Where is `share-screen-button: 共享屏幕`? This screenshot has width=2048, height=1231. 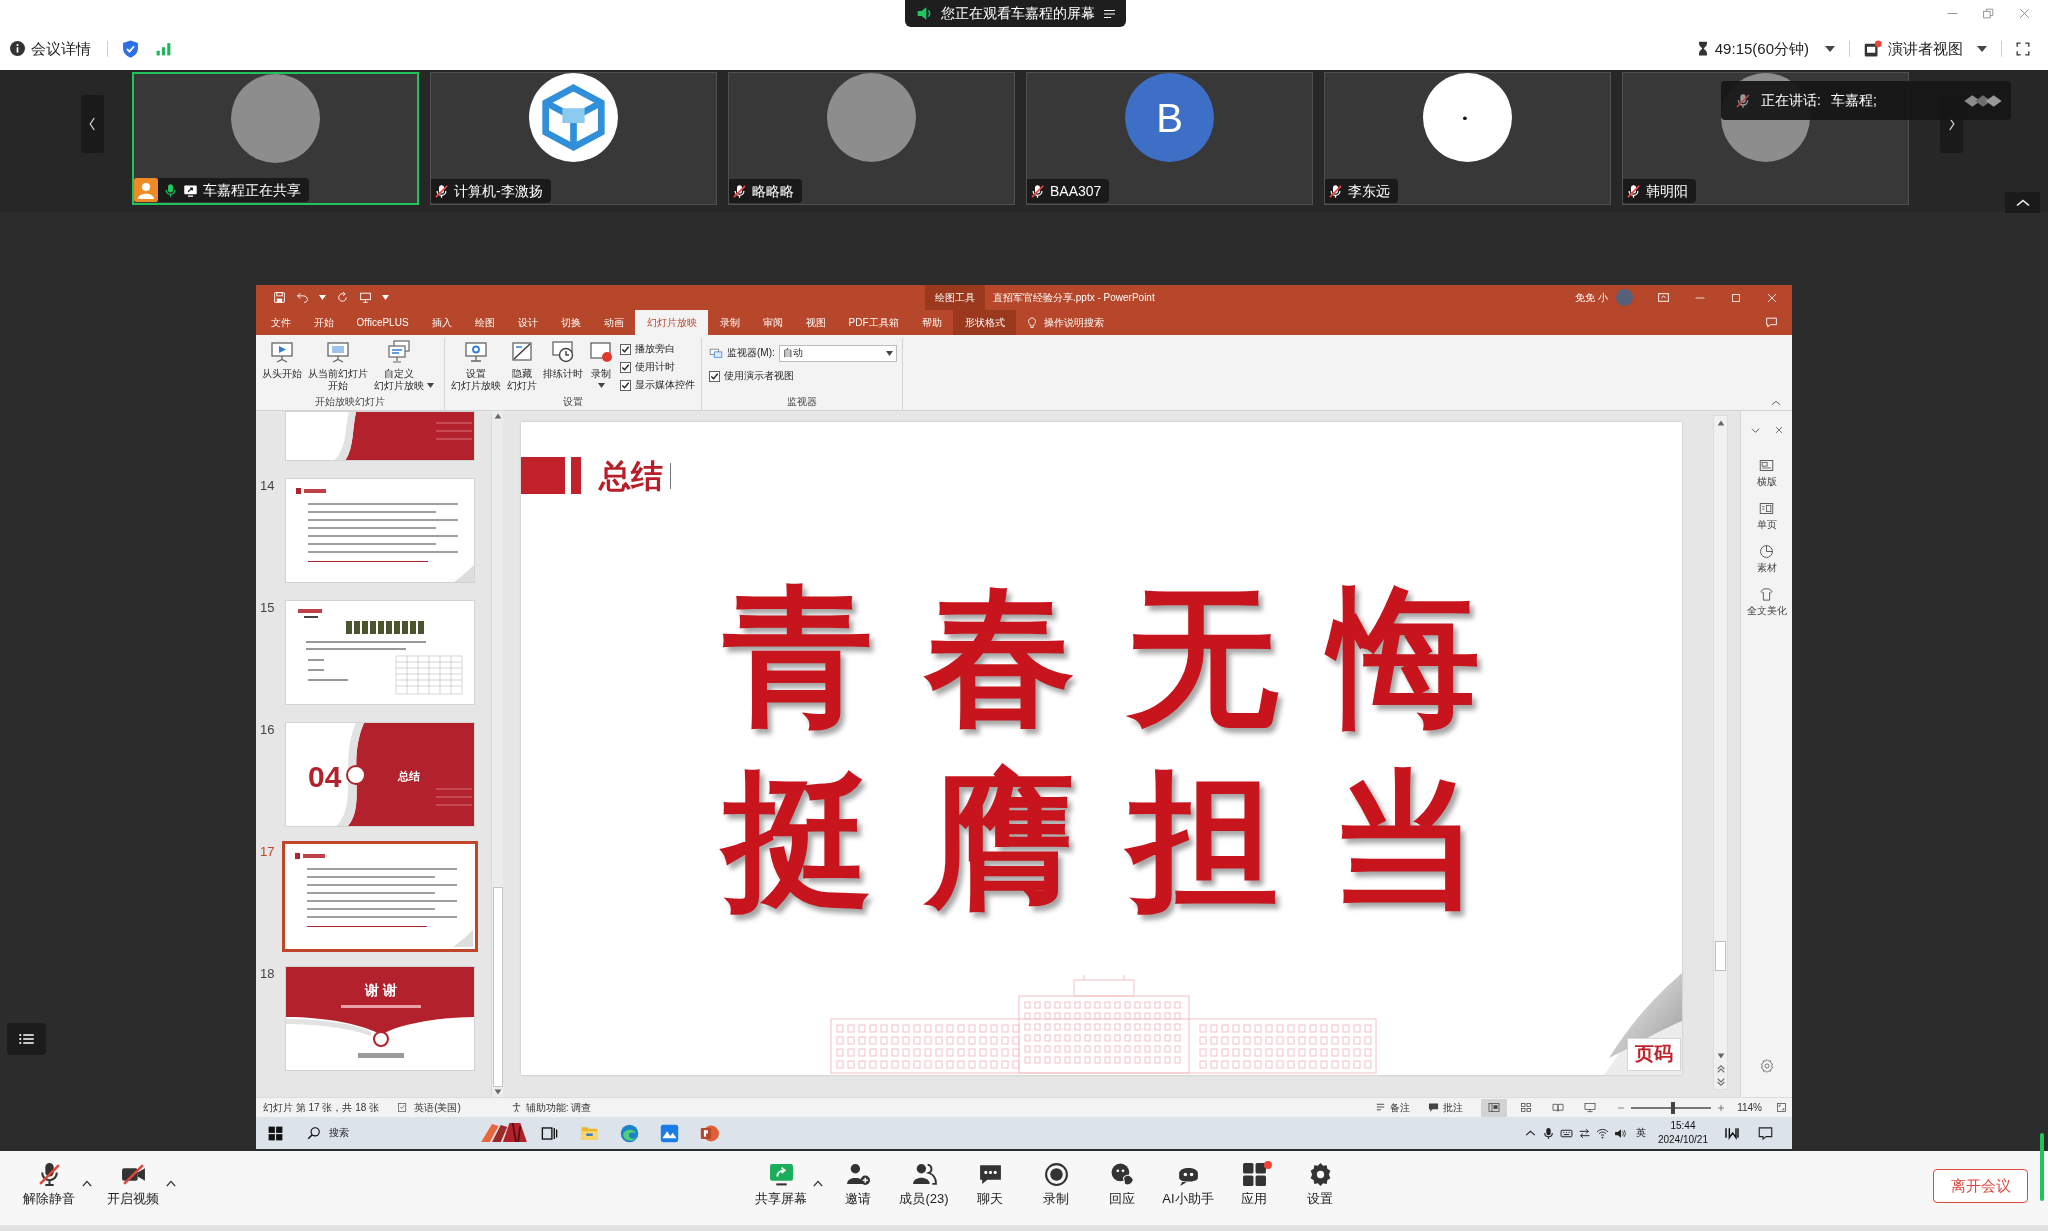 share-screen-button: 共享屏幕 is located at coordinates (781, 1184).